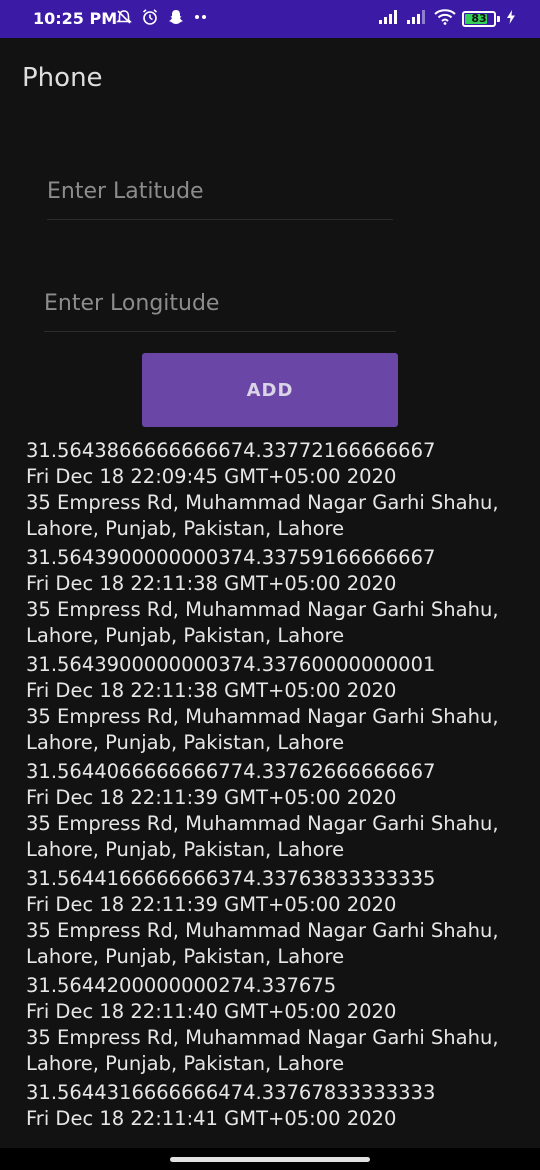  Describe the element at coordinates (124, 19) in the screenshot. I see `alarm-off-icon` at that location.